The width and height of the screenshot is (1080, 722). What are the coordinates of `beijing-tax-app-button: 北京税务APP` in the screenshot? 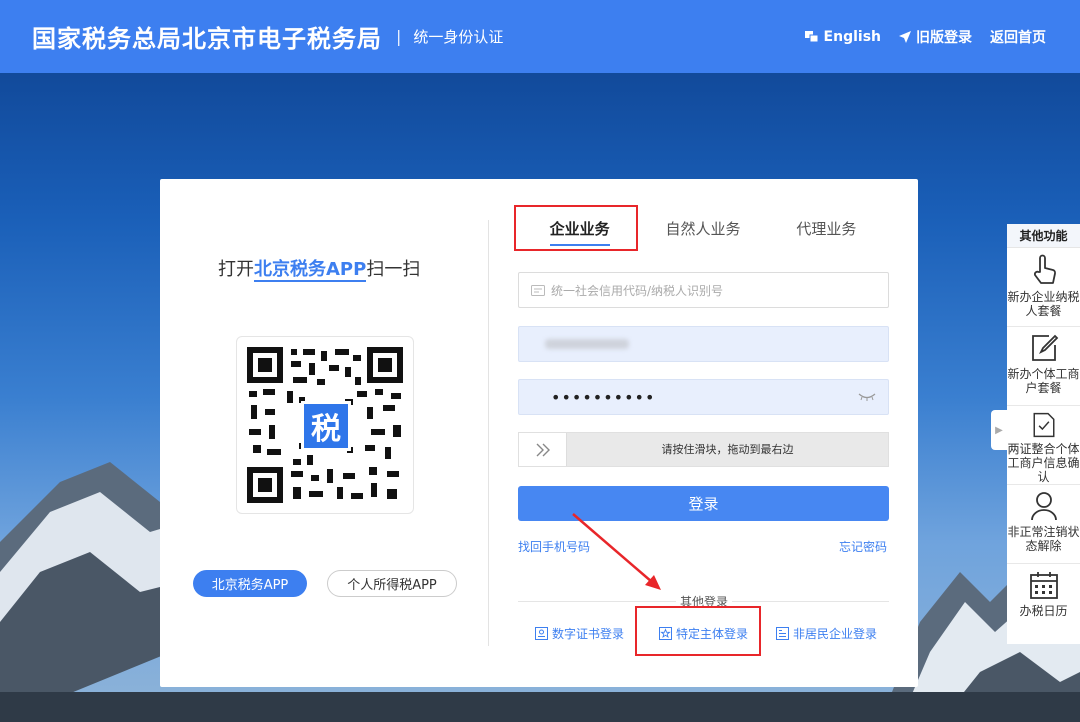 It's located at (250, 583).